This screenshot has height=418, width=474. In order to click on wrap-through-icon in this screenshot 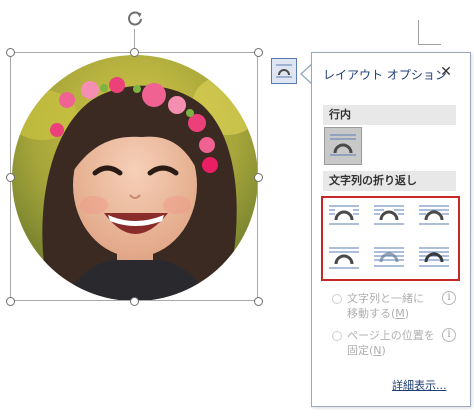, I will do `click(434, 215)`.